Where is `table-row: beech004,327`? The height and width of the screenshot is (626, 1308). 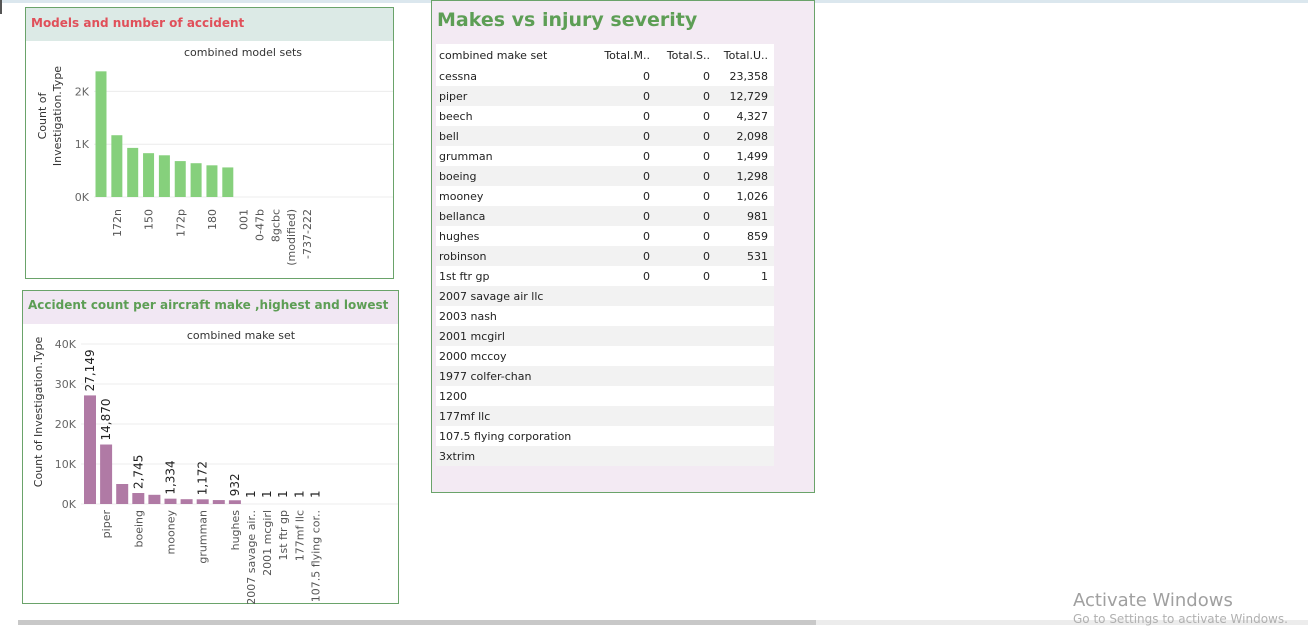 table-row: beech004,327 is located at coordinates (605, 116).